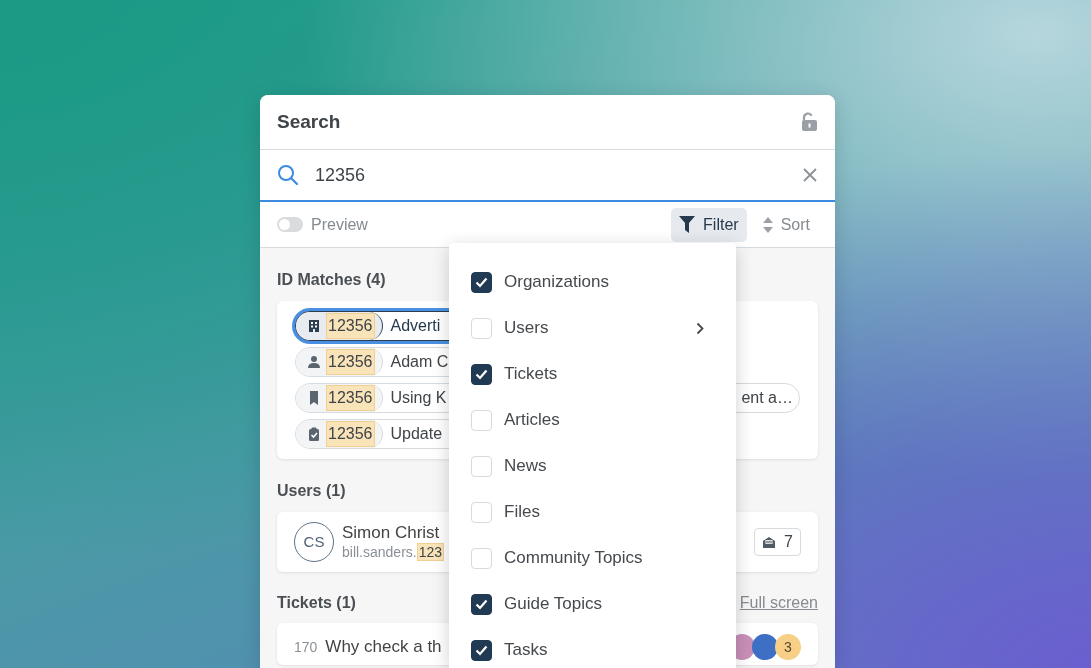 The height and width of the screenshot is (668, 1091). I want to click on user-email: bill.sanders.123, so click(393, 552).